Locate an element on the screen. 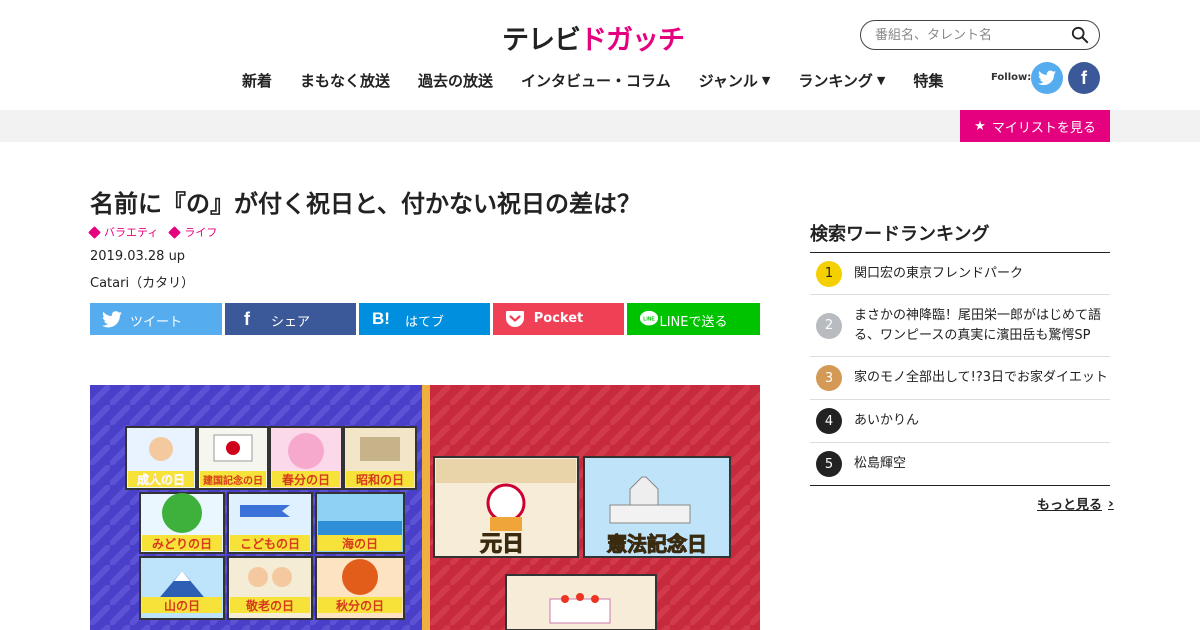 This screenshot has width=1200, height=630. share-label: Pocket is located at coordinates (558, 318).